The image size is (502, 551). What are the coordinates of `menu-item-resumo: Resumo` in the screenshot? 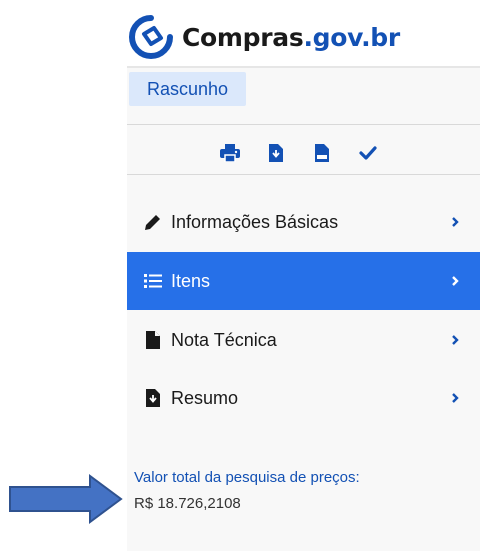 It's located at (303, 398).